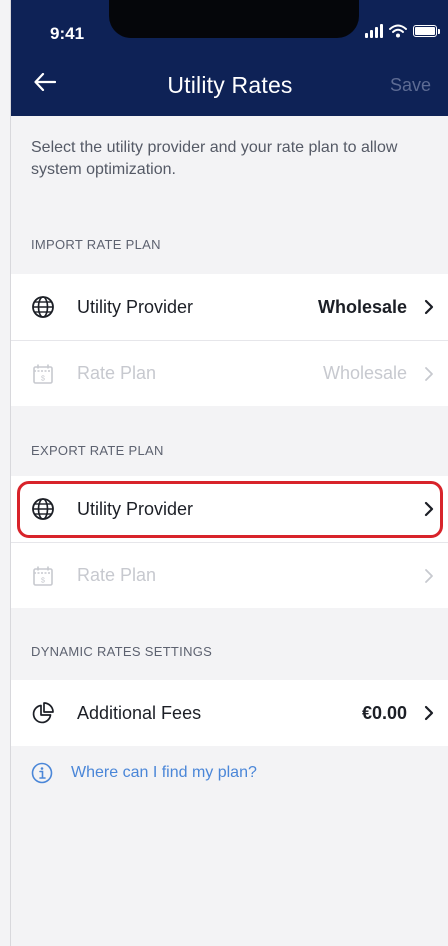  What do you see at coordinates (67, 33) in the screenshot?
I see `status-time: 9:41` at bounding box center [67, 33].